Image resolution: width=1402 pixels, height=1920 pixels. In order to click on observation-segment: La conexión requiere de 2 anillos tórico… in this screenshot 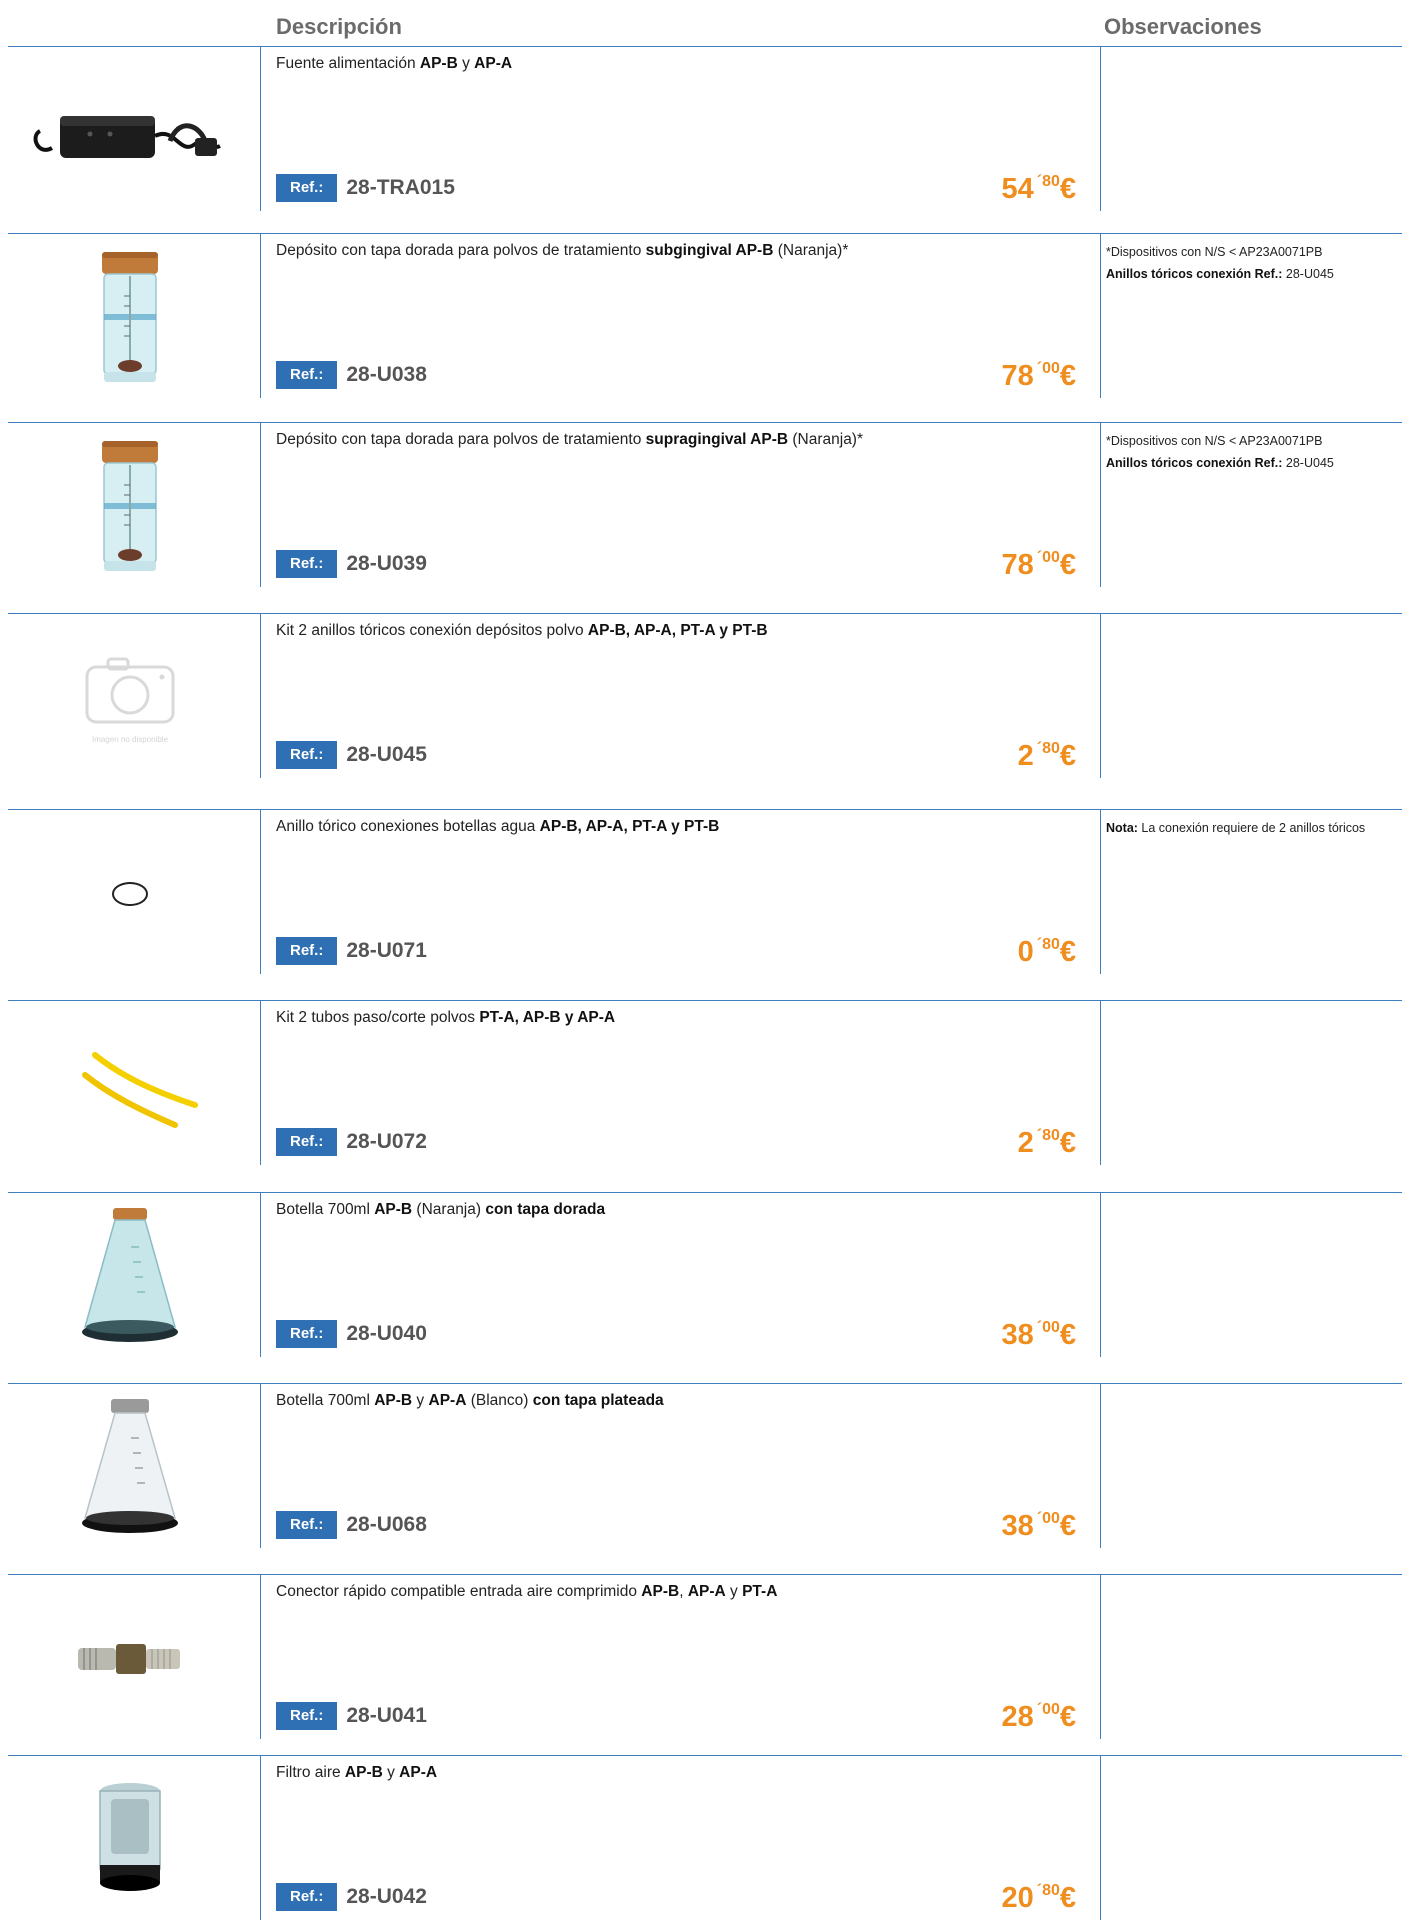, I will do `click(1251, 828)`.